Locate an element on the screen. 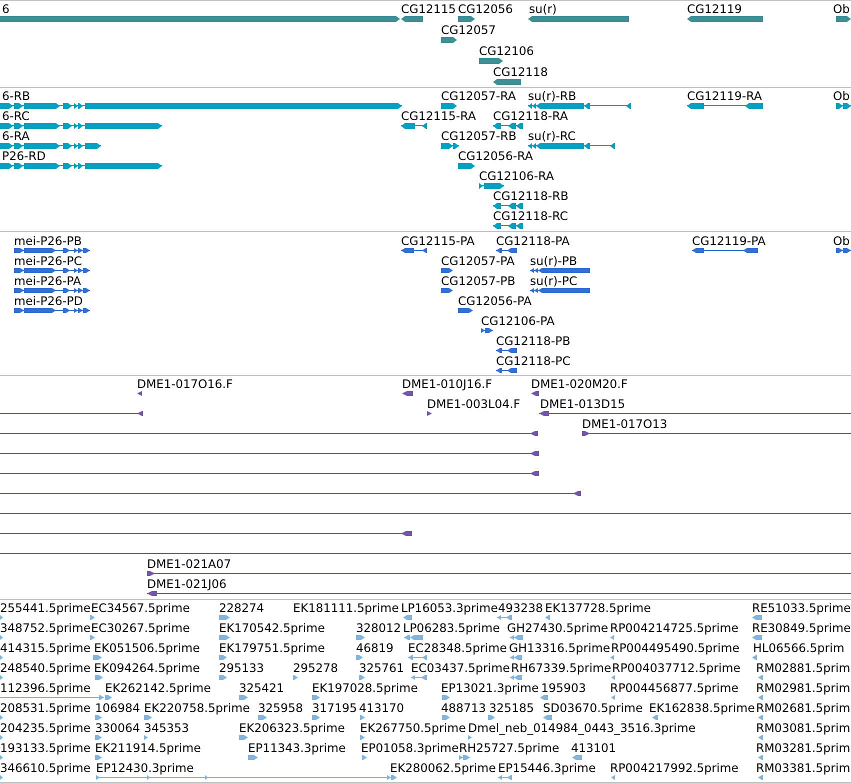 This screenshot has height=783, width=851. est-label: 106984 is located at coordinates (117, 708).